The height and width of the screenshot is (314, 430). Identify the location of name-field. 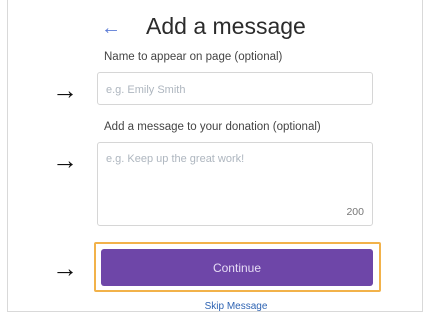
(235, 88).